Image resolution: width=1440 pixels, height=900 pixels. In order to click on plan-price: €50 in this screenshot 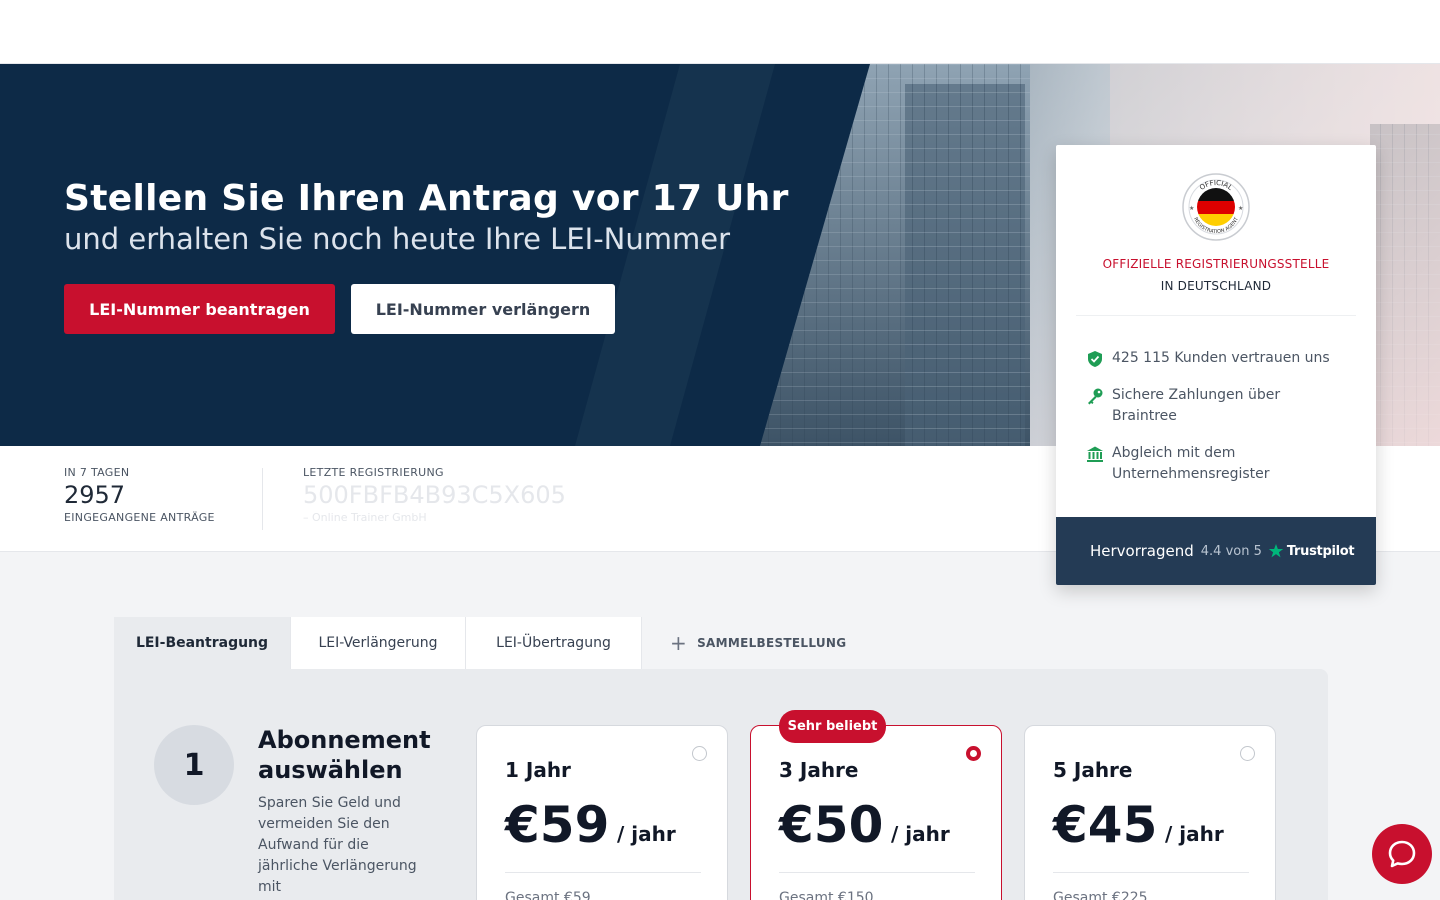, I will do `click(831, 825)`.